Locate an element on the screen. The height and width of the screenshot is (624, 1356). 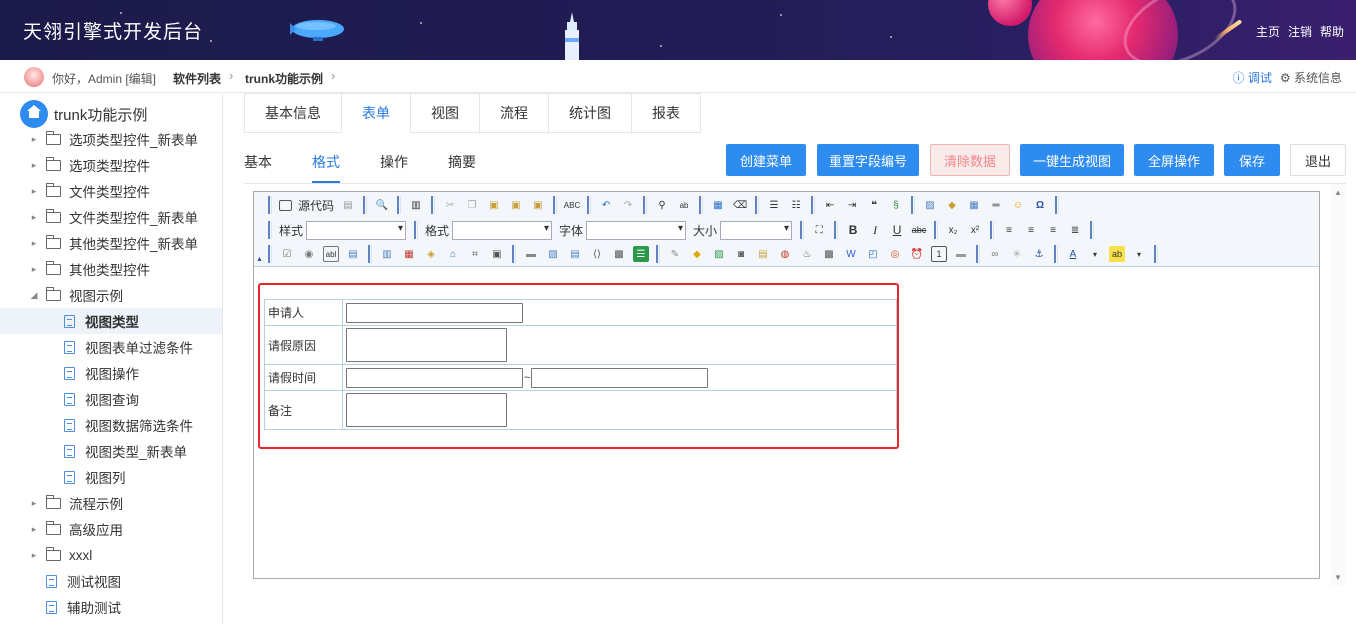
anchor-icon: ⚓ is located at coordinates (1039, 254).